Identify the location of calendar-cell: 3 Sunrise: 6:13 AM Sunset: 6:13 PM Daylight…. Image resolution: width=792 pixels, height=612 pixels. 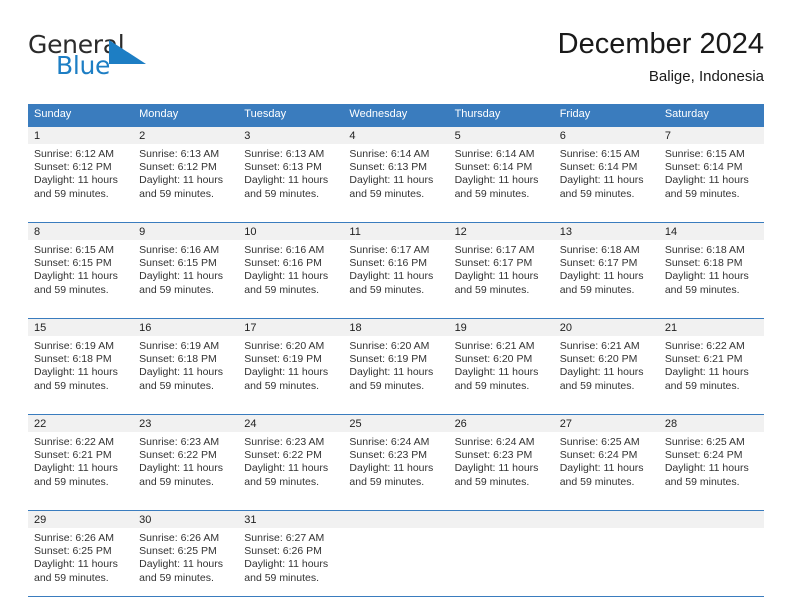
(291, 169).